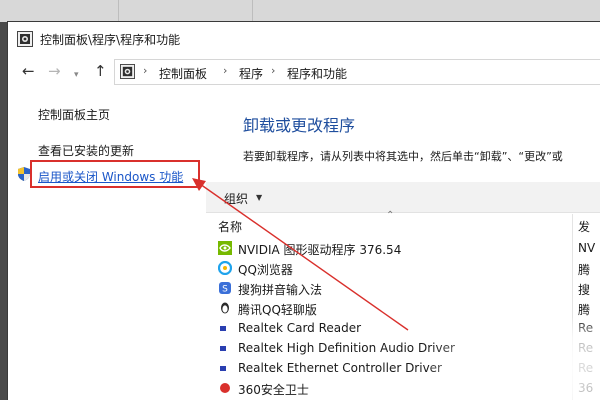 The height and width of the screenshot is (400, 600). Describe the element at coordinates (223, 368) in the screenshot. I see `realtek-ethernet-icon` at that location.